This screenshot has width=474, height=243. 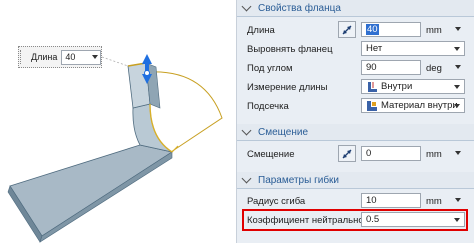 I want to click on bend-radius-unit: mm, so click(x=434, y=201).